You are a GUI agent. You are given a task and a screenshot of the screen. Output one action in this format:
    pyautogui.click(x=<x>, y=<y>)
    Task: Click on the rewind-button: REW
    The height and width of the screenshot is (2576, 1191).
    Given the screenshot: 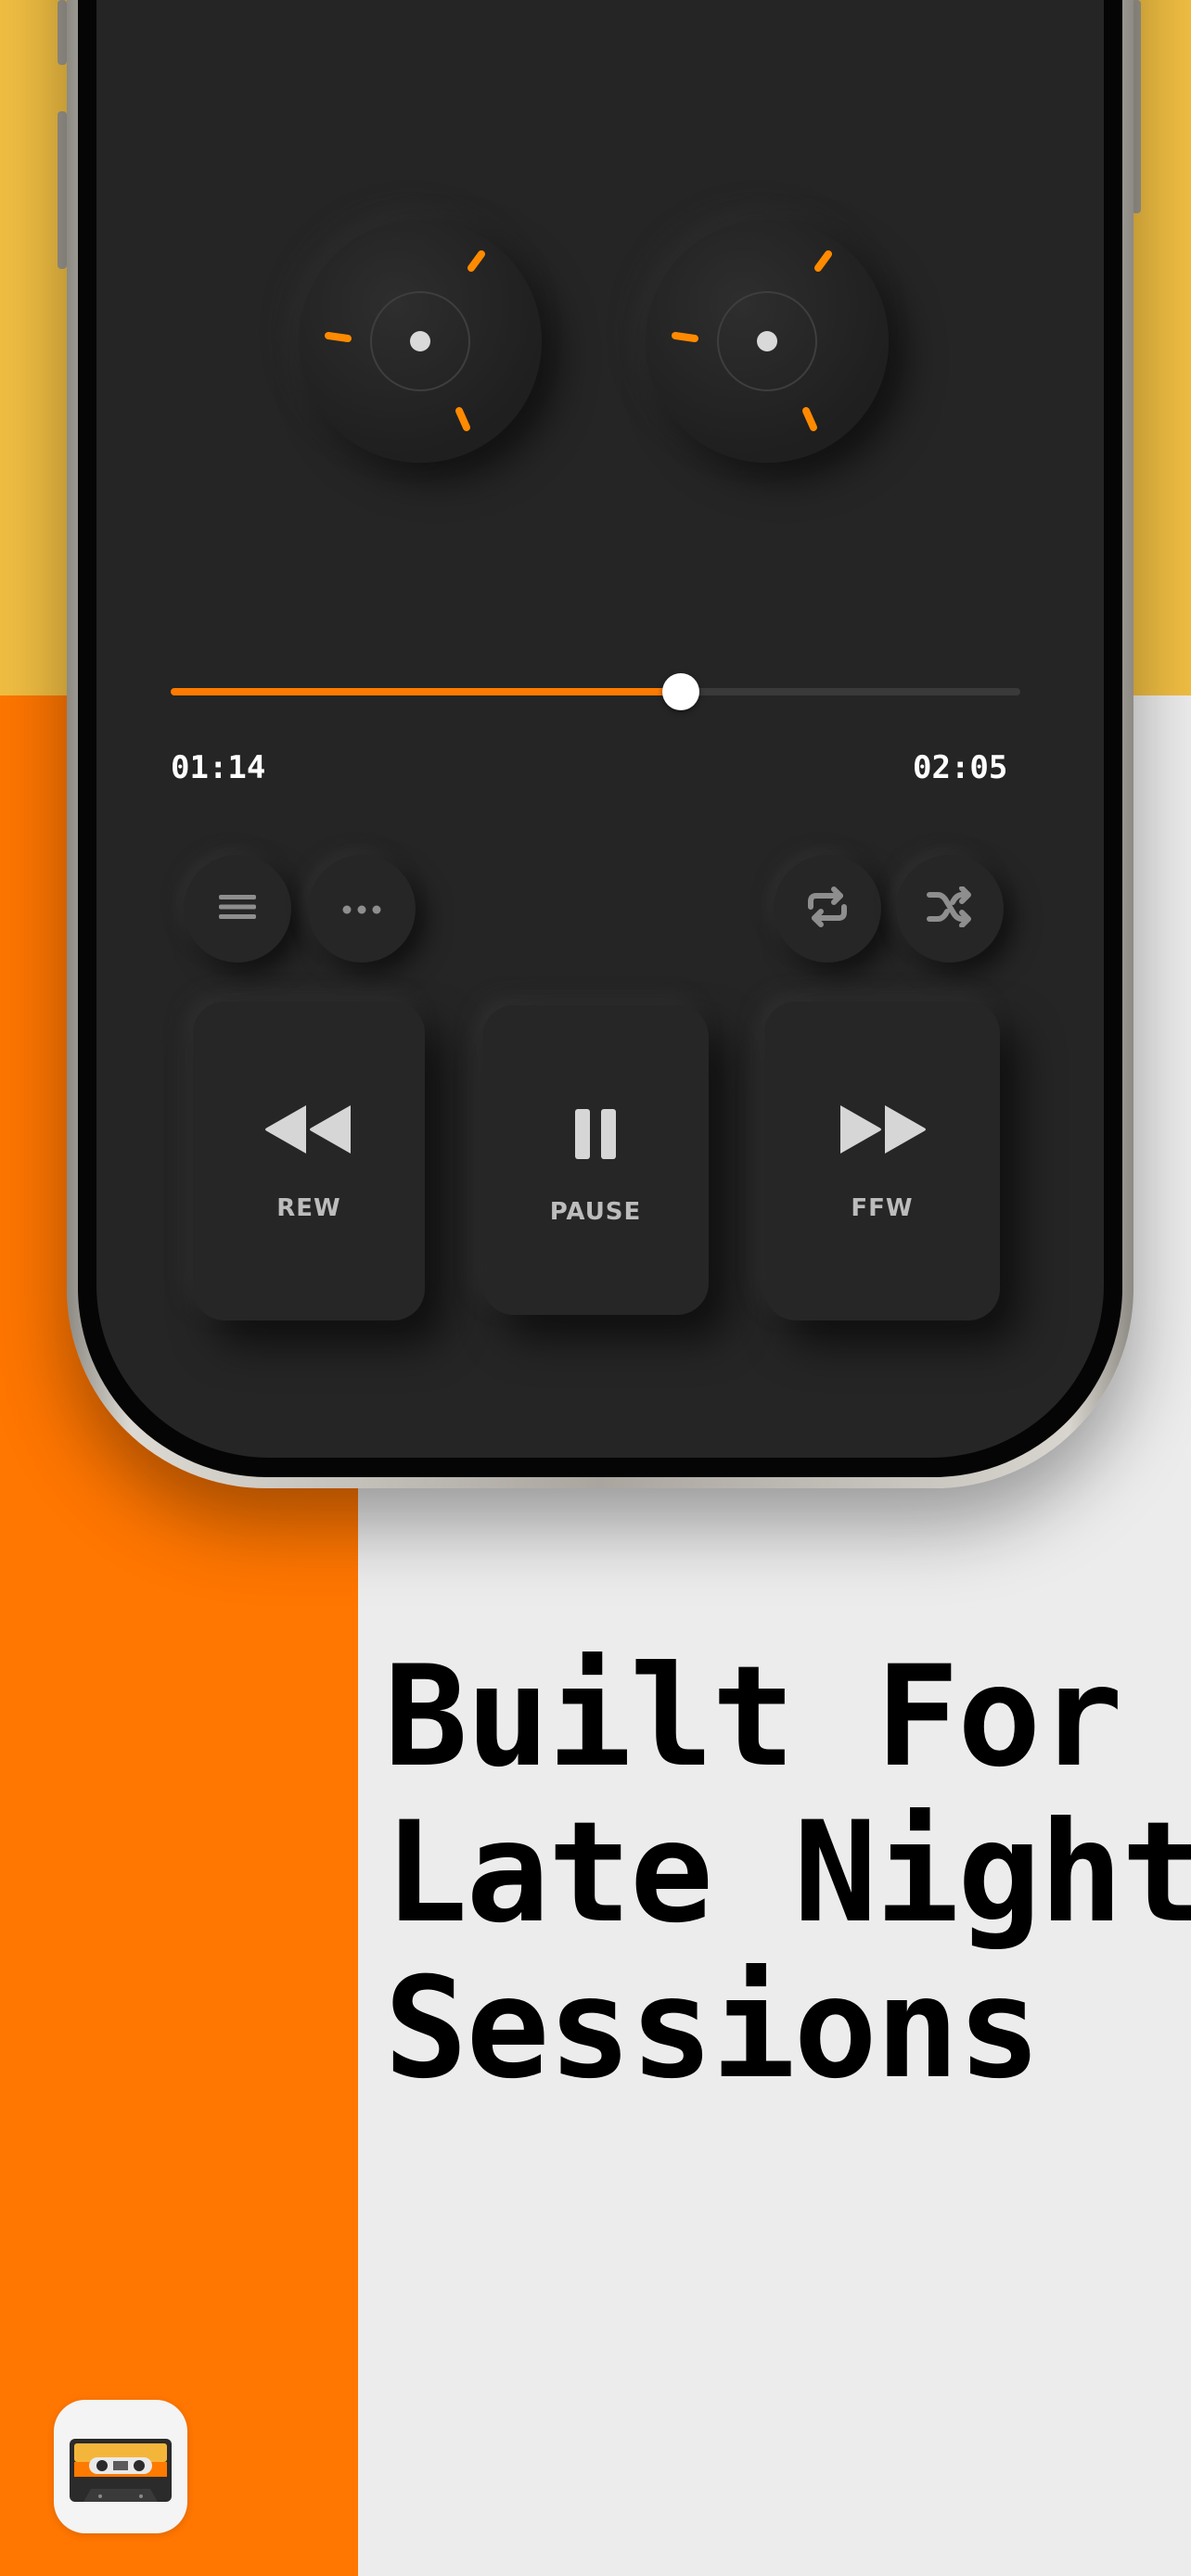 What is the action you would take?
    pyautogui.click(x=309, y=1160)
    